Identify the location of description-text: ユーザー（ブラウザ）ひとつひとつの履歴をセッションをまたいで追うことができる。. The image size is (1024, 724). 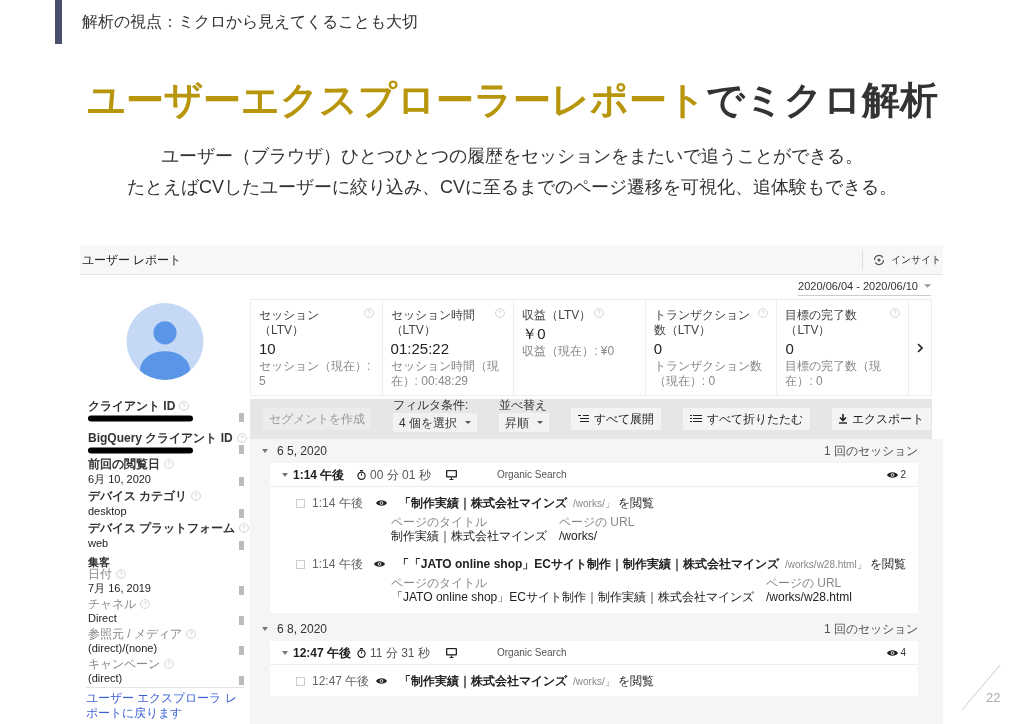
(512, 156).